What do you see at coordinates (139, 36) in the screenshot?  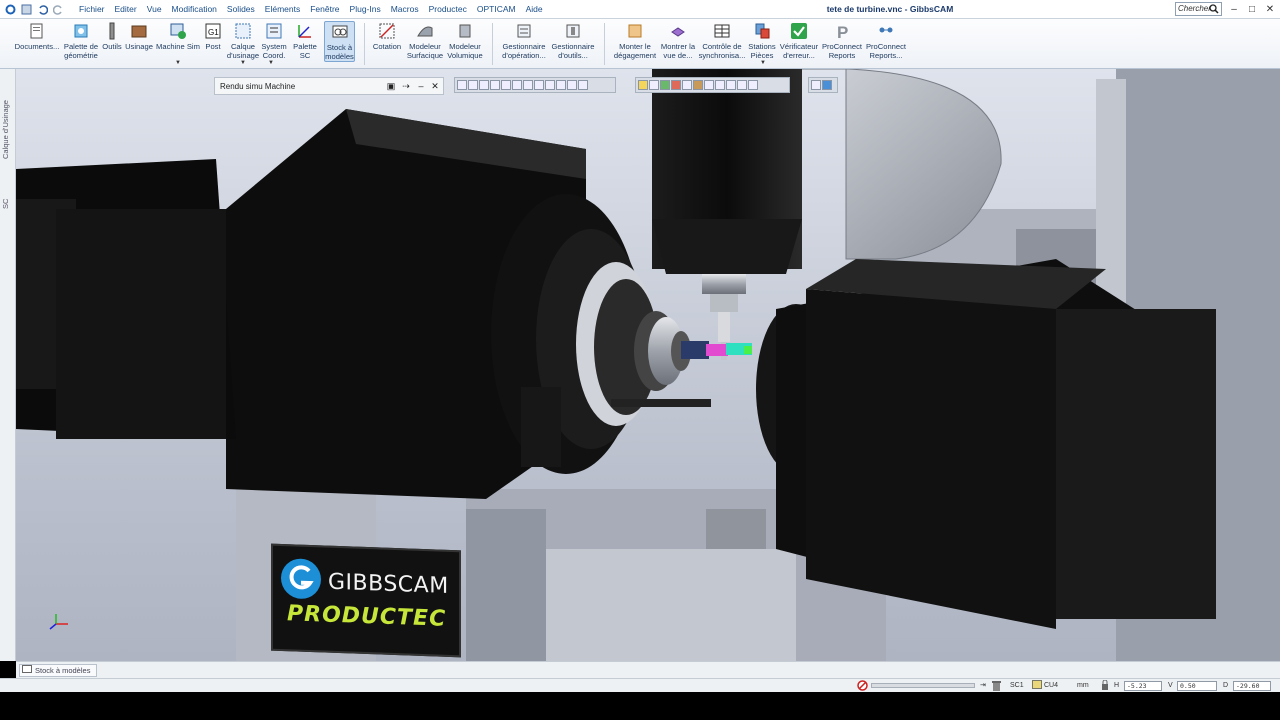 I see `machining-button: Usinage` at bounding box center [139, 36].